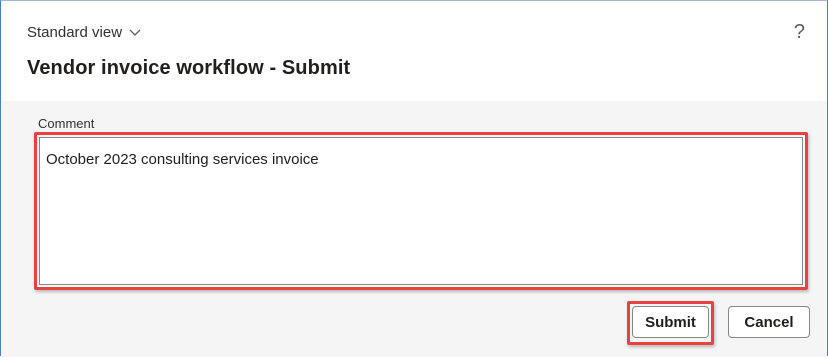 The height and width of the screenshot is (357, 828). I want to click on submit-button: Submit, so click(670, 322).